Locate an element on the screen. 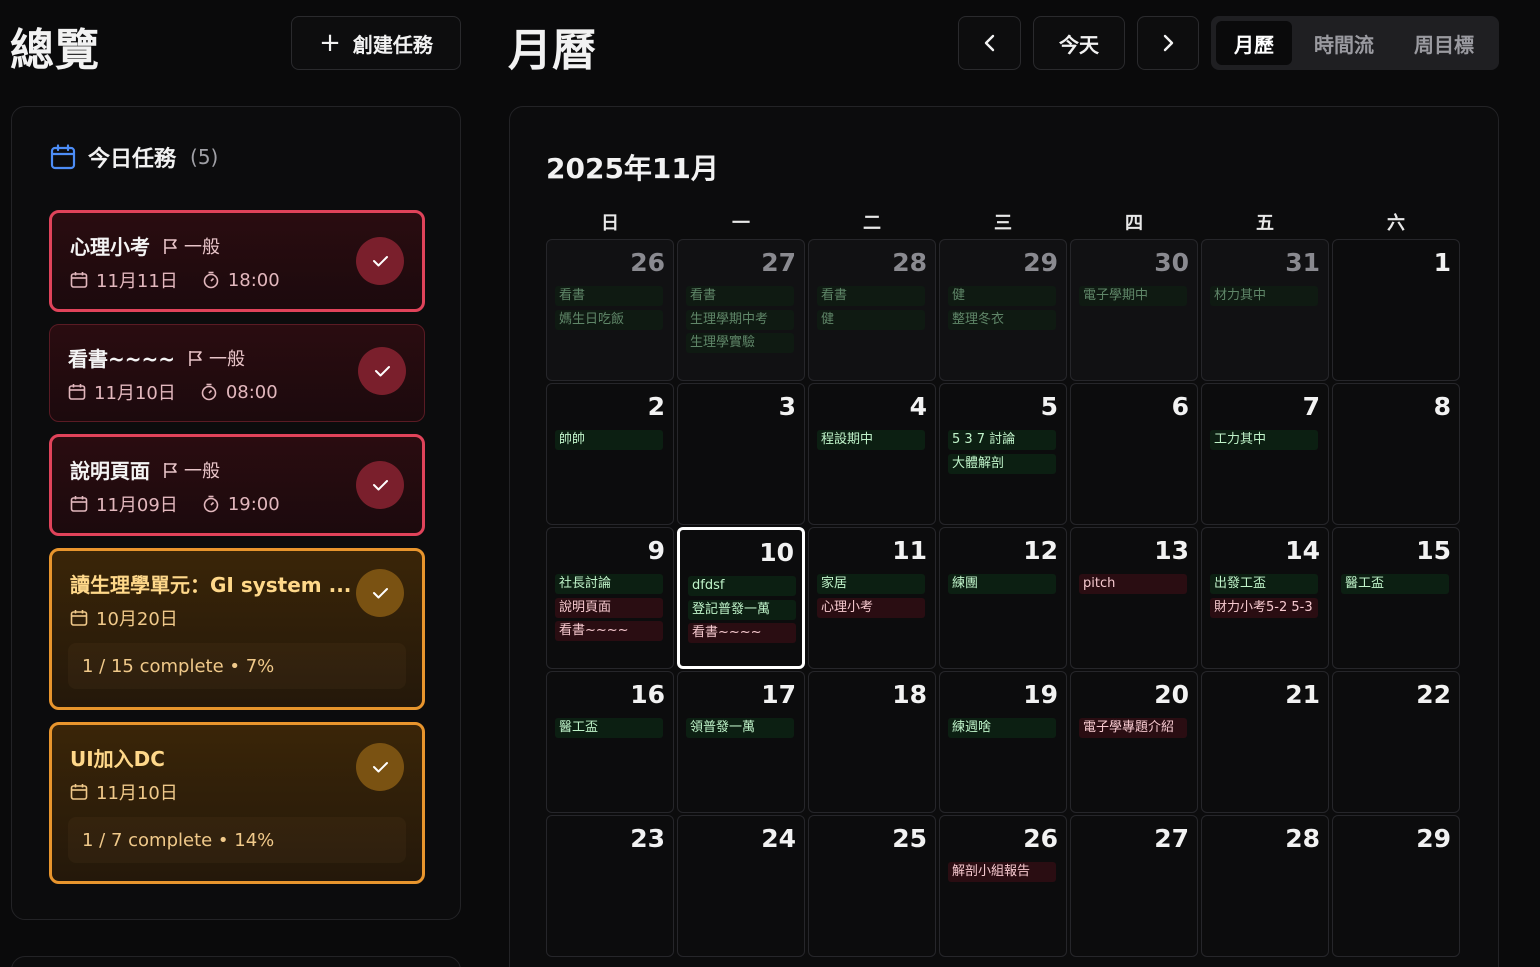  event-chip: 電子學期中 is located at coordinates (1133, 296).